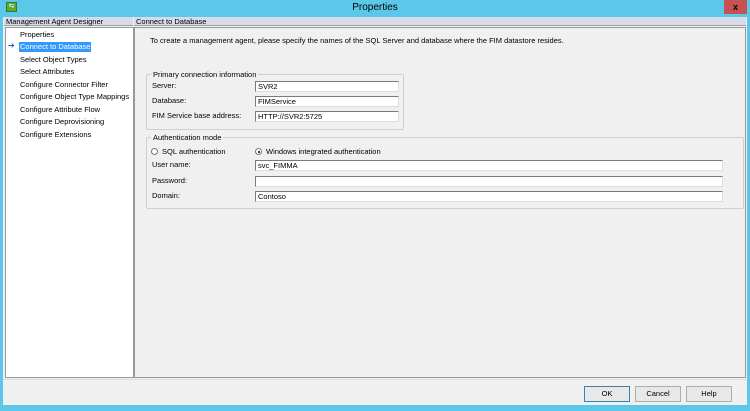 Image resolution: width=750 pixels, height=411 pixels. I want to click on domain-input: Contoso, so click(489, 196).